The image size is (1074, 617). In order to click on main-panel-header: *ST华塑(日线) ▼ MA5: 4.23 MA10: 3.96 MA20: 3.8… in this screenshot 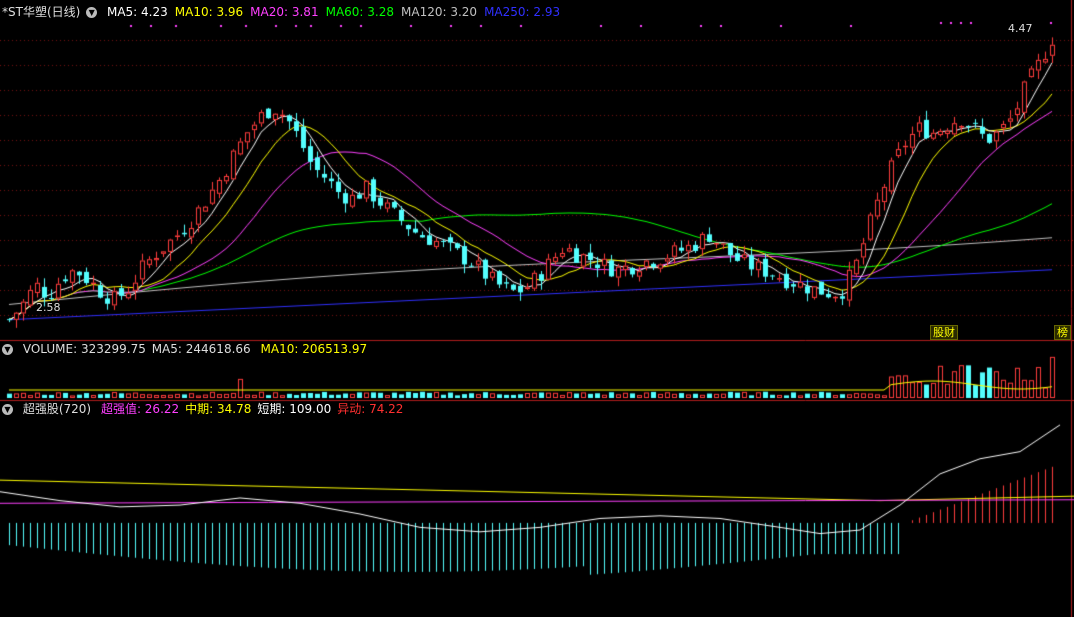, I will do `click(287, 12)`.